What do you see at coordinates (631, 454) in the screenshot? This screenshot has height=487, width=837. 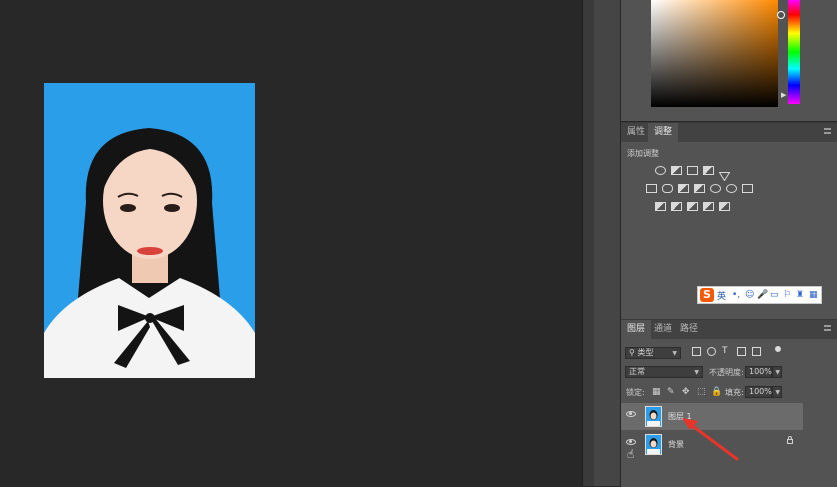 I see `hand-cursor-icon: ☝` at bounding box center [631, 454].